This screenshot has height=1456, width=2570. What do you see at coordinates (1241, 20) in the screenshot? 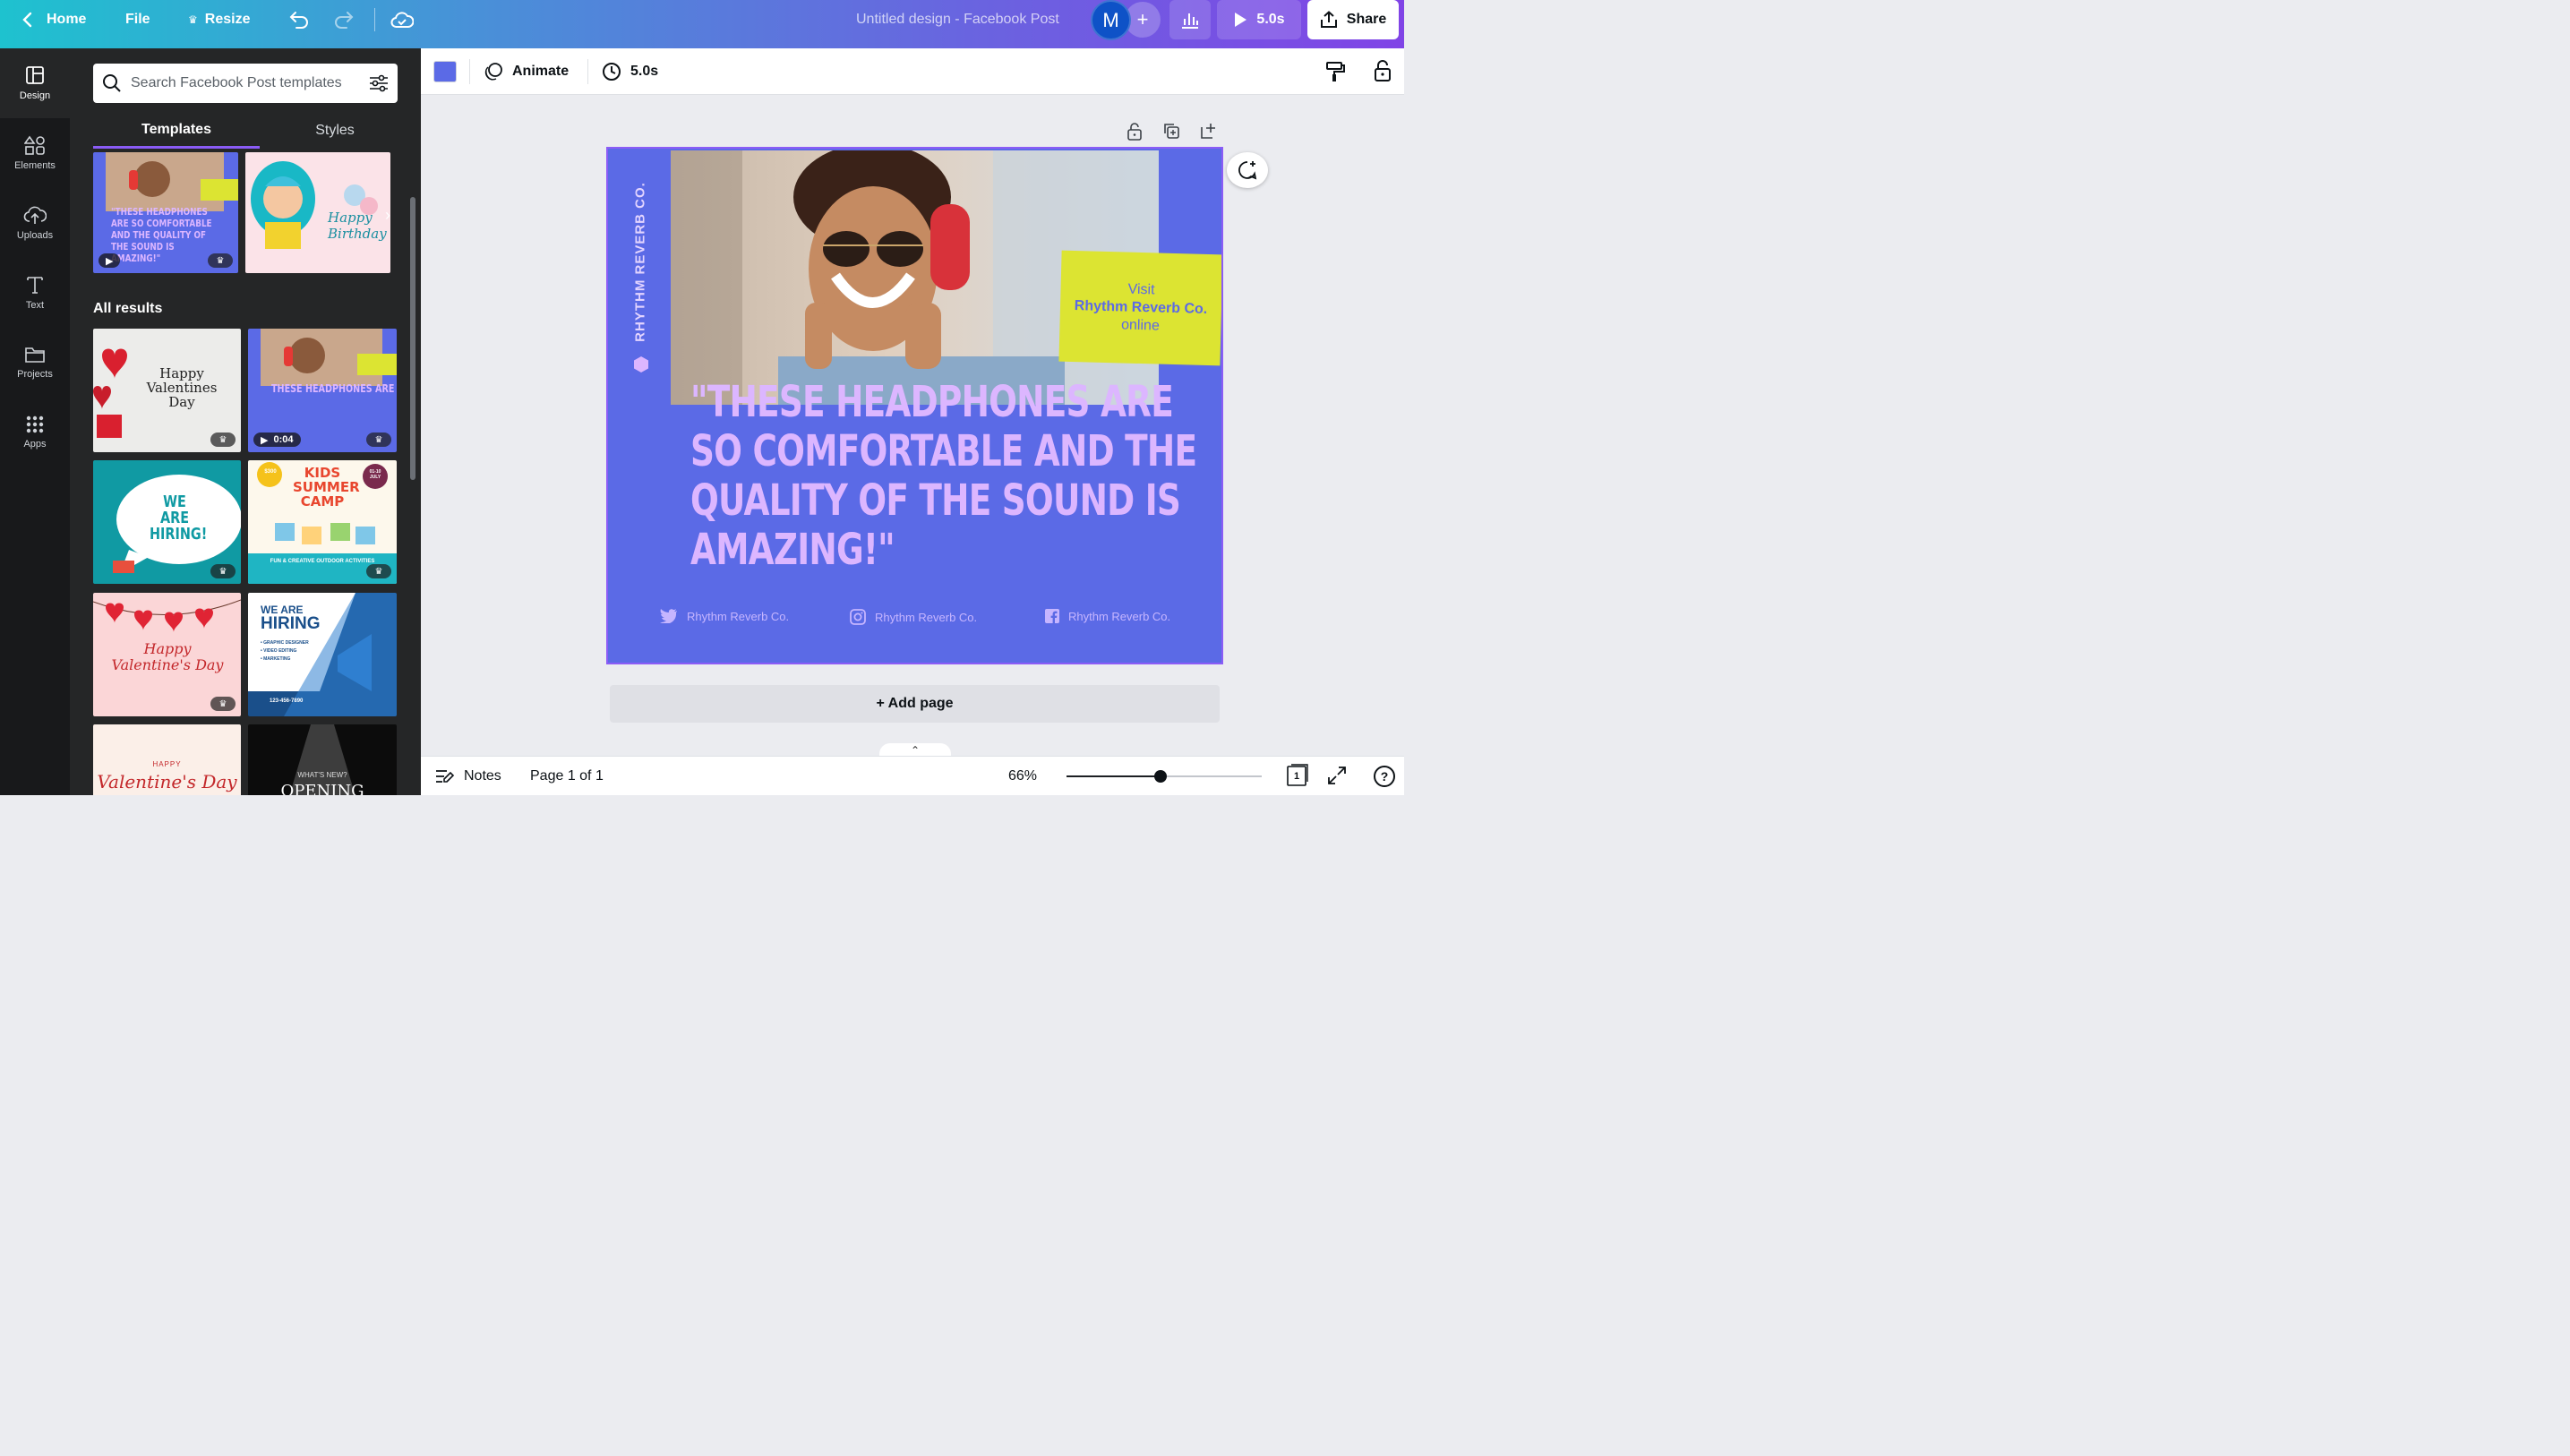
I see `play-icon` at bounding box center [1241, 20].